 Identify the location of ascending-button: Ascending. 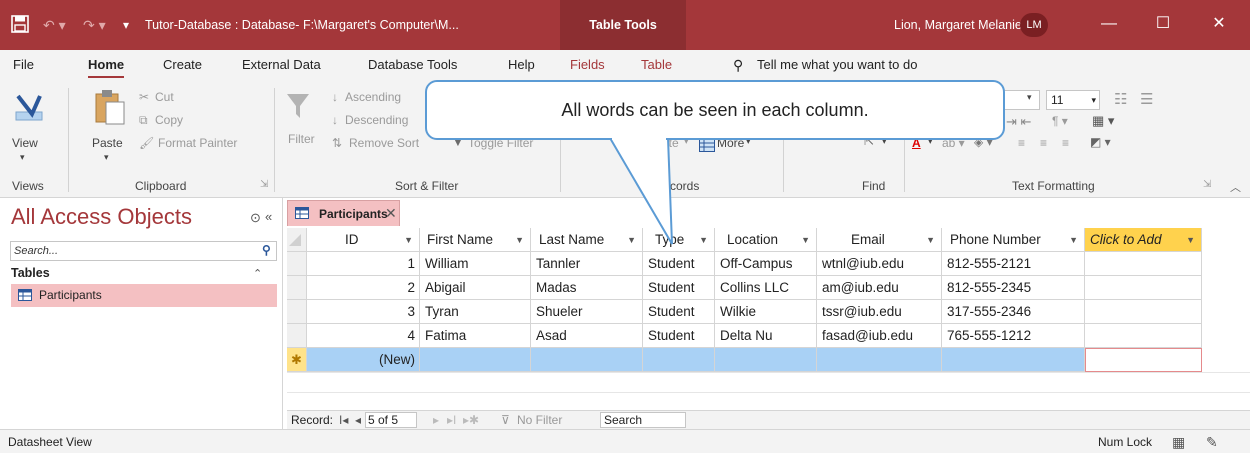
(373, 97).